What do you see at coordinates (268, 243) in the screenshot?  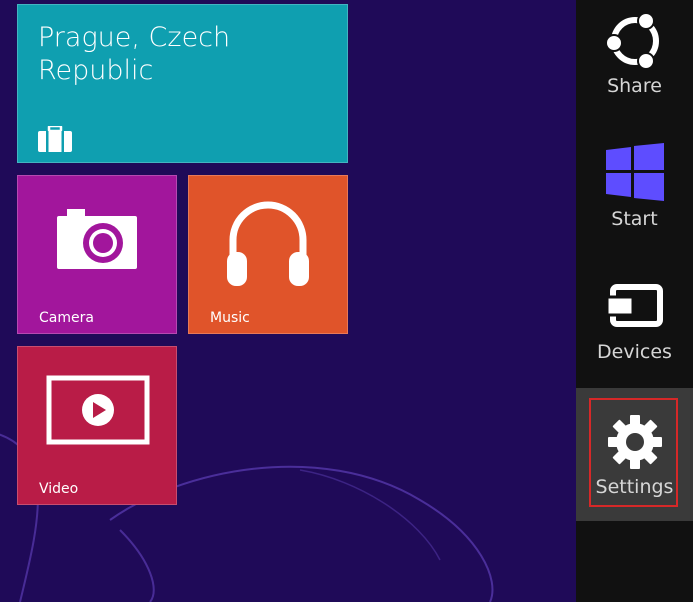 I see `headphones-icon` at bounding box center [268, 243].